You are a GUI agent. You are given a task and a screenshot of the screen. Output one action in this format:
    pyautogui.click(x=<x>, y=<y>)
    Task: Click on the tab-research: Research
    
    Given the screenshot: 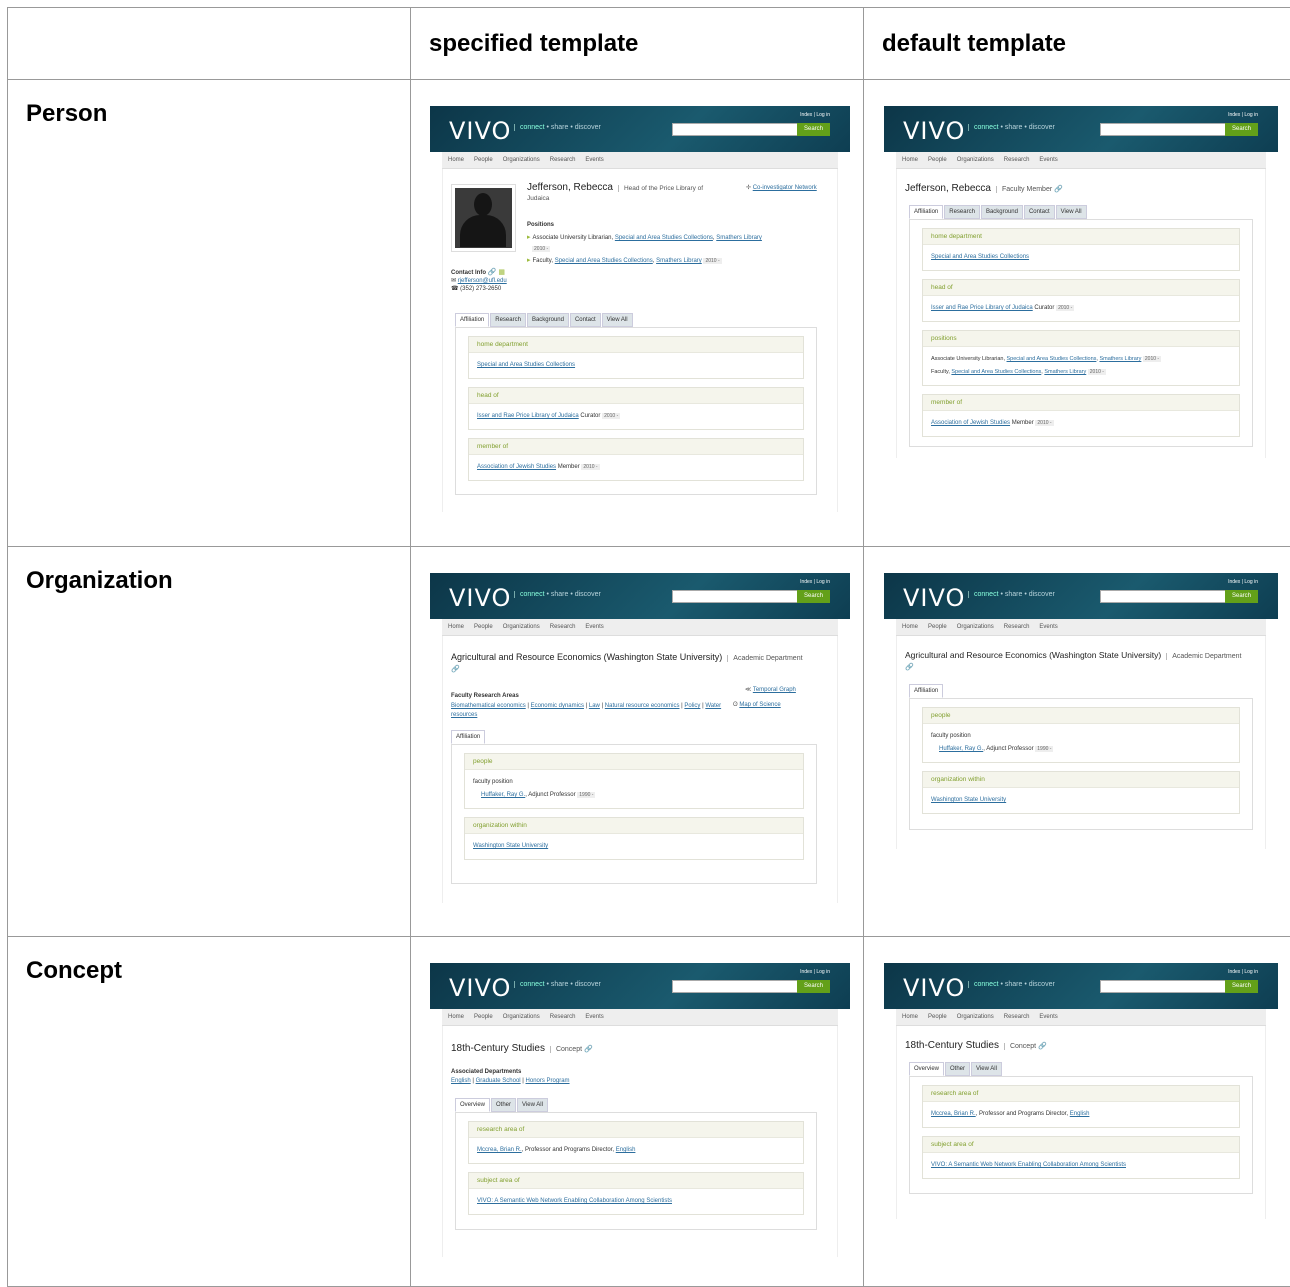 What is the action you would take?
    pyautogui.click(x=962, y=212)
    